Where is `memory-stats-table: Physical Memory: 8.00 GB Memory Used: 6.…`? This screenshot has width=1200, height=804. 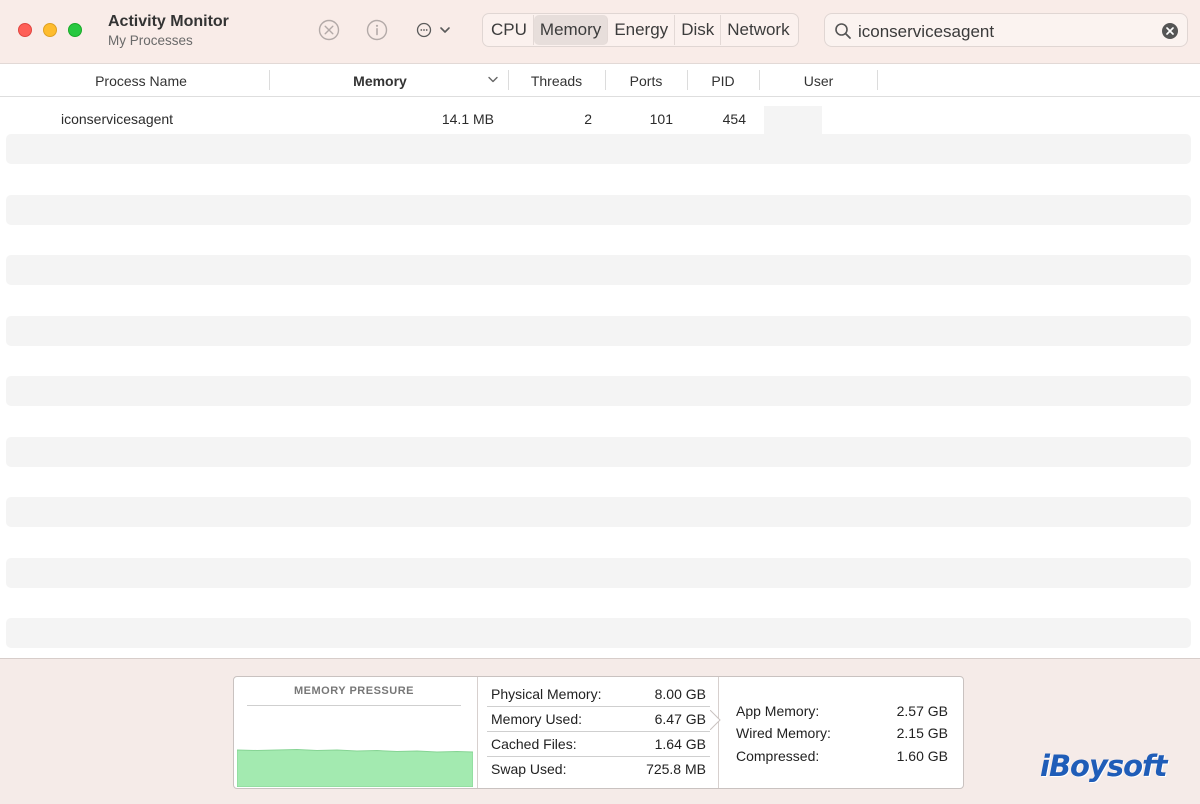 memory-stats-table: Physical Memory: 8.00 GB Memory Used: 6.… is located at coordinates (599, 732).